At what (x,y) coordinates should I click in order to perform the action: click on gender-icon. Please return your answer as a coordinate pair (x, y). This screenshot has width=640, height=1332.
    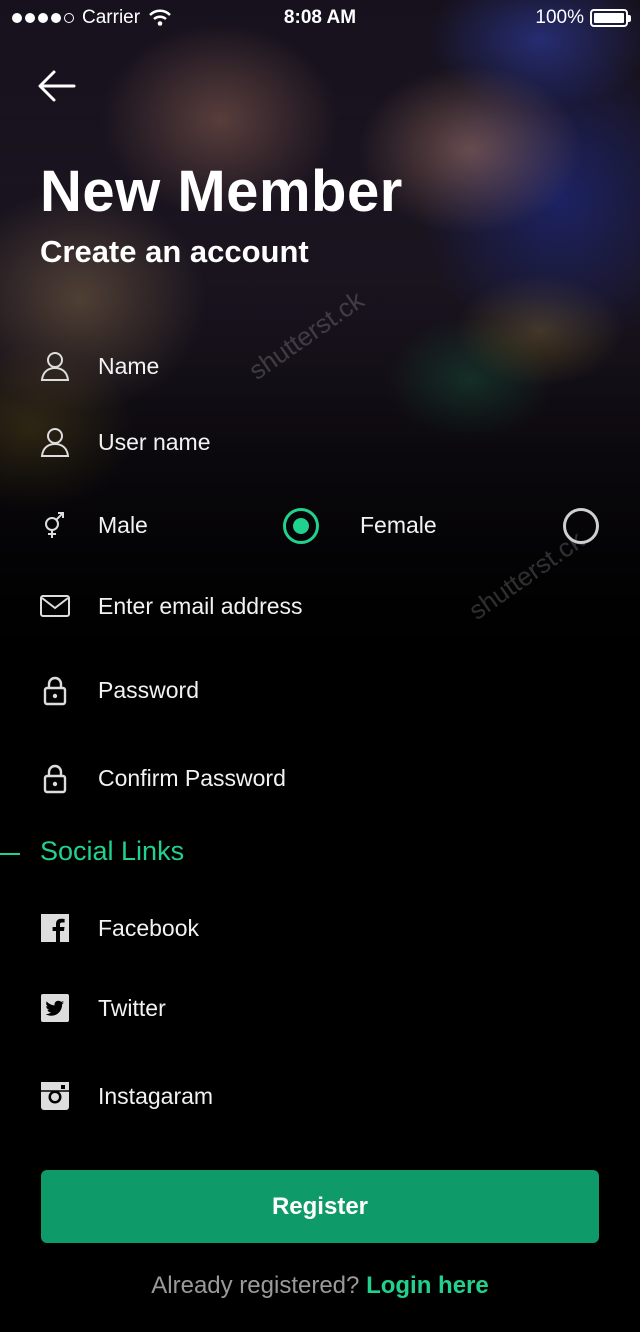
    Looking at the image, I should click on (55, 525).